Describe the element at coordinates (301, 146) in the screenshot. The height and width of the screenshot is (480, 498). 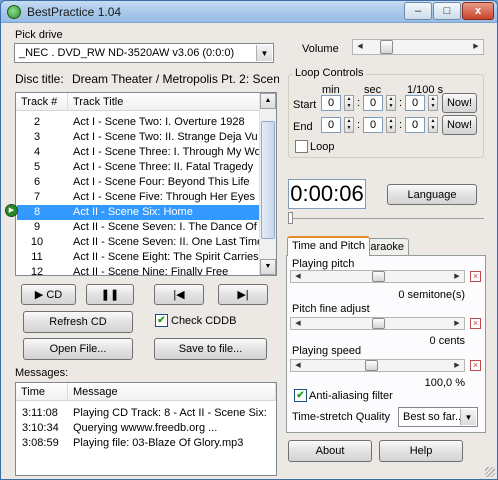
I see `loop-checkbox` at that location.